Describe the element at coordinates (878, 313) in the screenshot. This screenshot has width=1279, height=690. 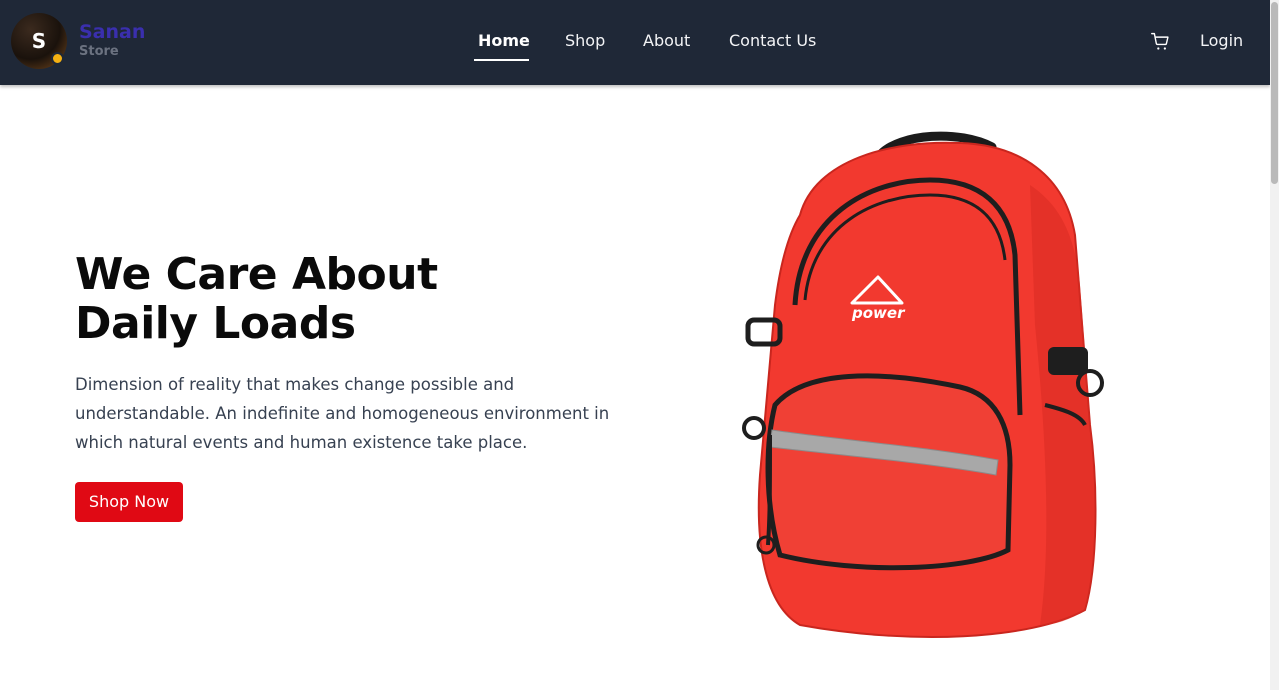
I see `backpack-logo-text: power` at that location.